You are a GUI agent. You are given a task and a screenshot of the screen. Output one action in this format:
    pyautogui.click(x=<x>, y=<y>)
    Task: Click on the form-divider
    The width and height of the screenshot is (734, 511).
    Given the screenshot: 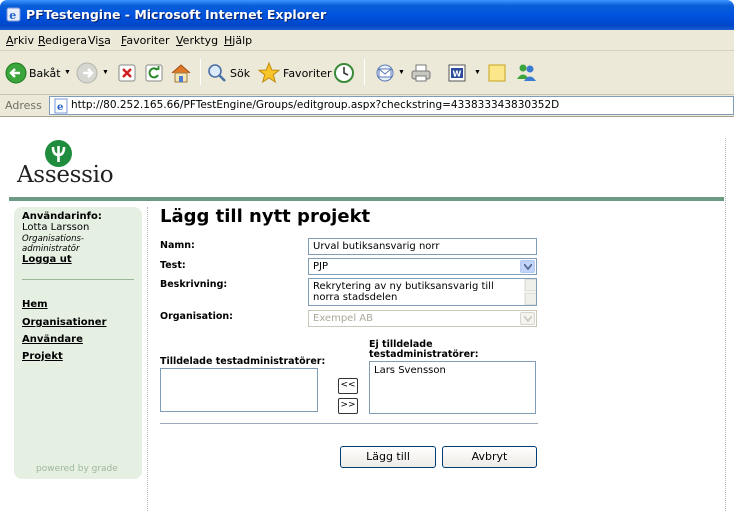 What is the action you would take?
    pyautogui.click(x=349, y=423)
    